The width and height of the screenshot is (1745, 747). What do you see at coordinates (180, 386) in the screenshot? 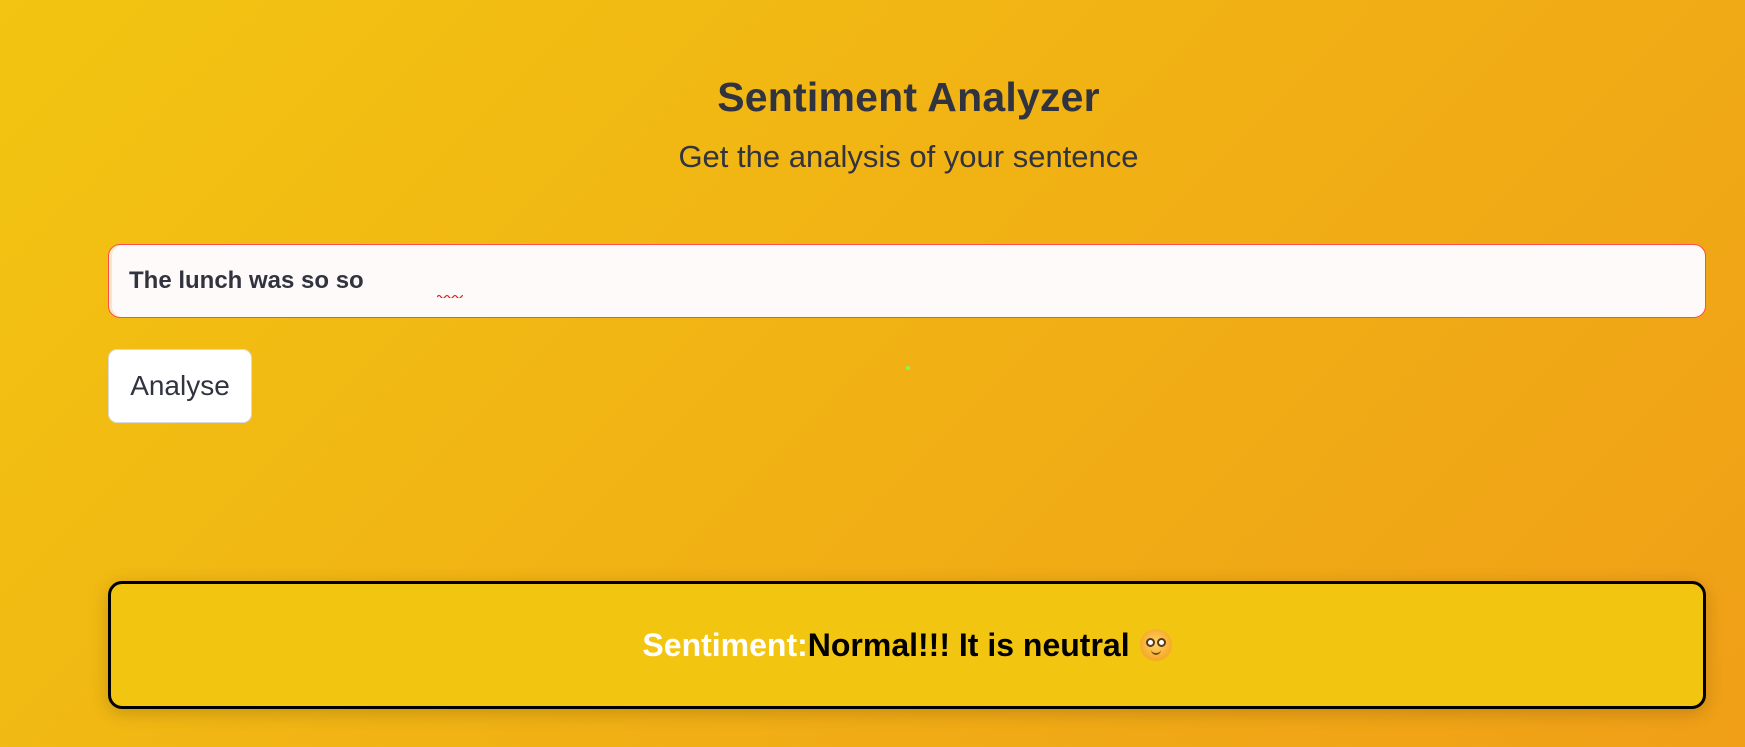
I see `analyse-button: Analyse` at bounding box center [180, 386].